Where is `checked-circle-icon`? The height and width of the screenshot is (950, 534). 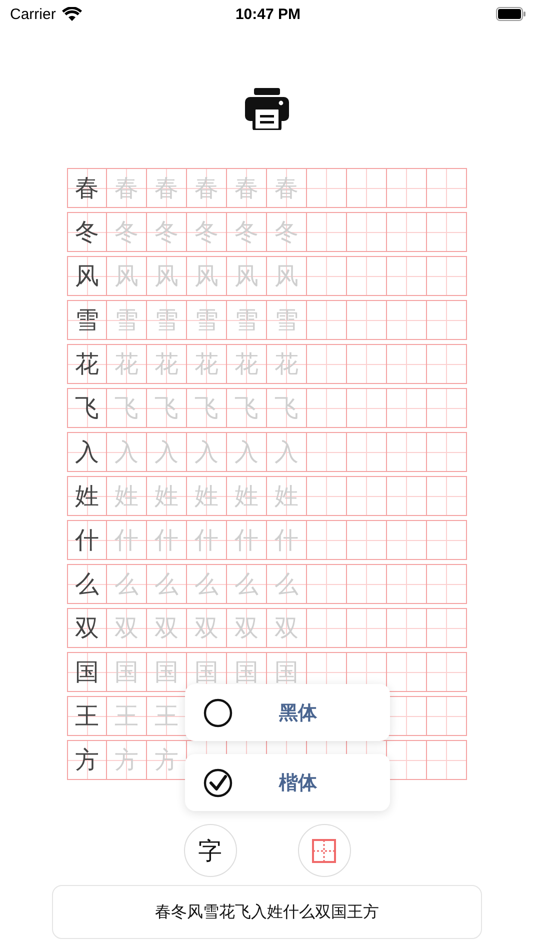
checked-circle-icon is located at coordinates (218, 783).